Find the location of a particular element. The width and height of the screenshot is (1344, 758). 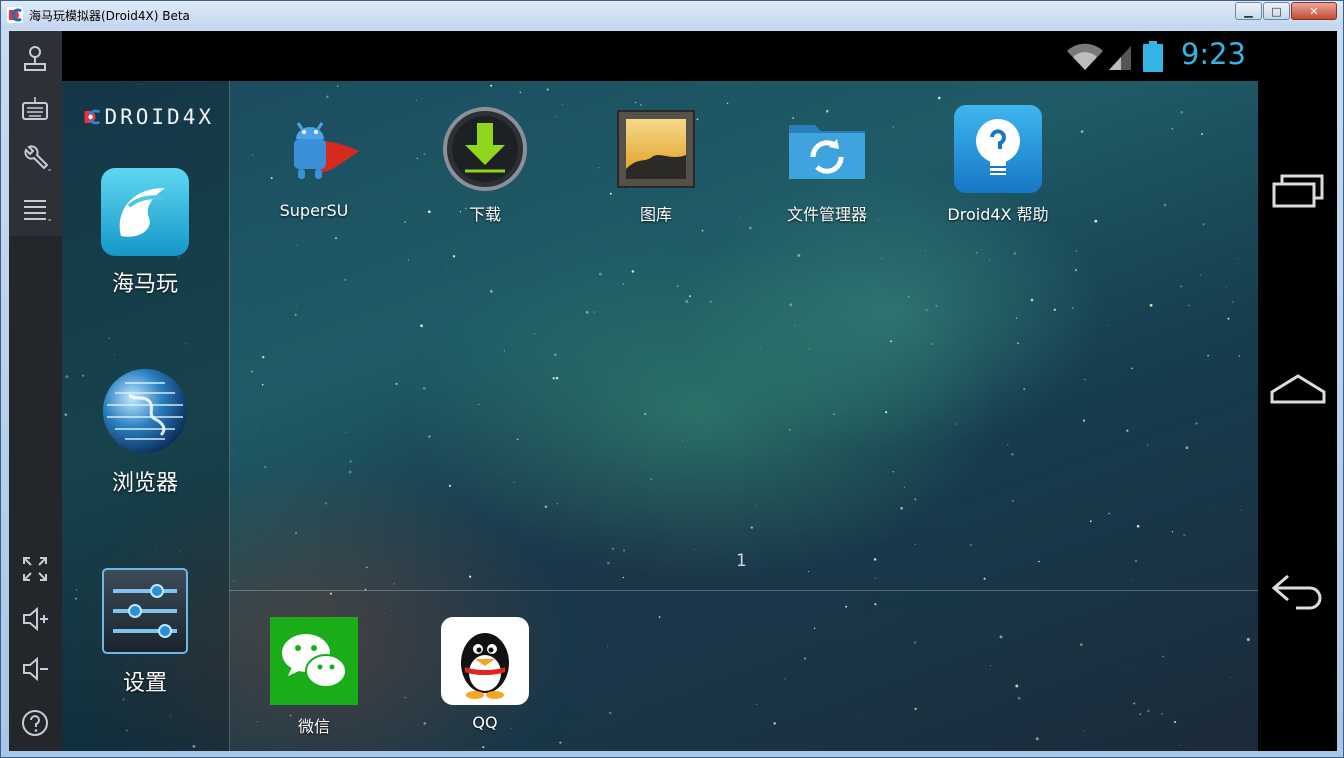

volume-up-icon is located at coordinates (35, 619).